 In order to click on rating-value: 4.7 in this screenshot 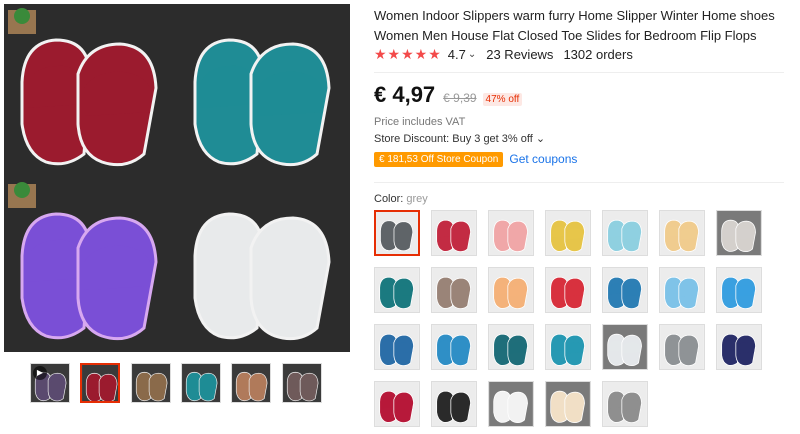, I will do `click(457, 54)`.